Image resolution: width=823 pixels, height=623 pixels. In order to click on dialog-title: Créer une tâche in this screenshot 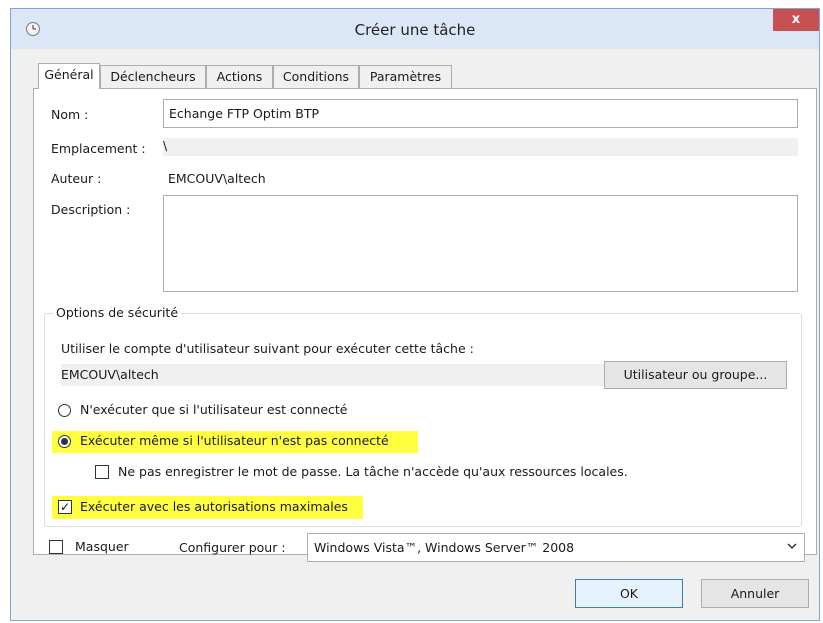, I will do `click(415, 30)`.